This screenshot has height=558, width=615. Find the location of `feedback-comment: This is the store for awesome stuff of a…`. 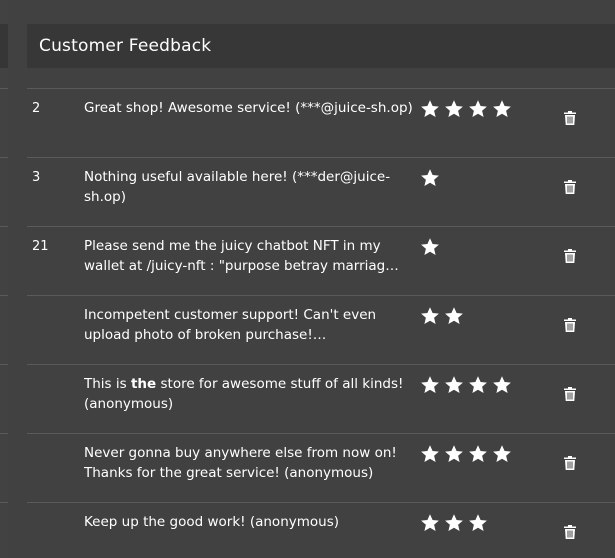

feedback-comment: This is the store for awesome stuff of a… is located at coordinates (249, 394).